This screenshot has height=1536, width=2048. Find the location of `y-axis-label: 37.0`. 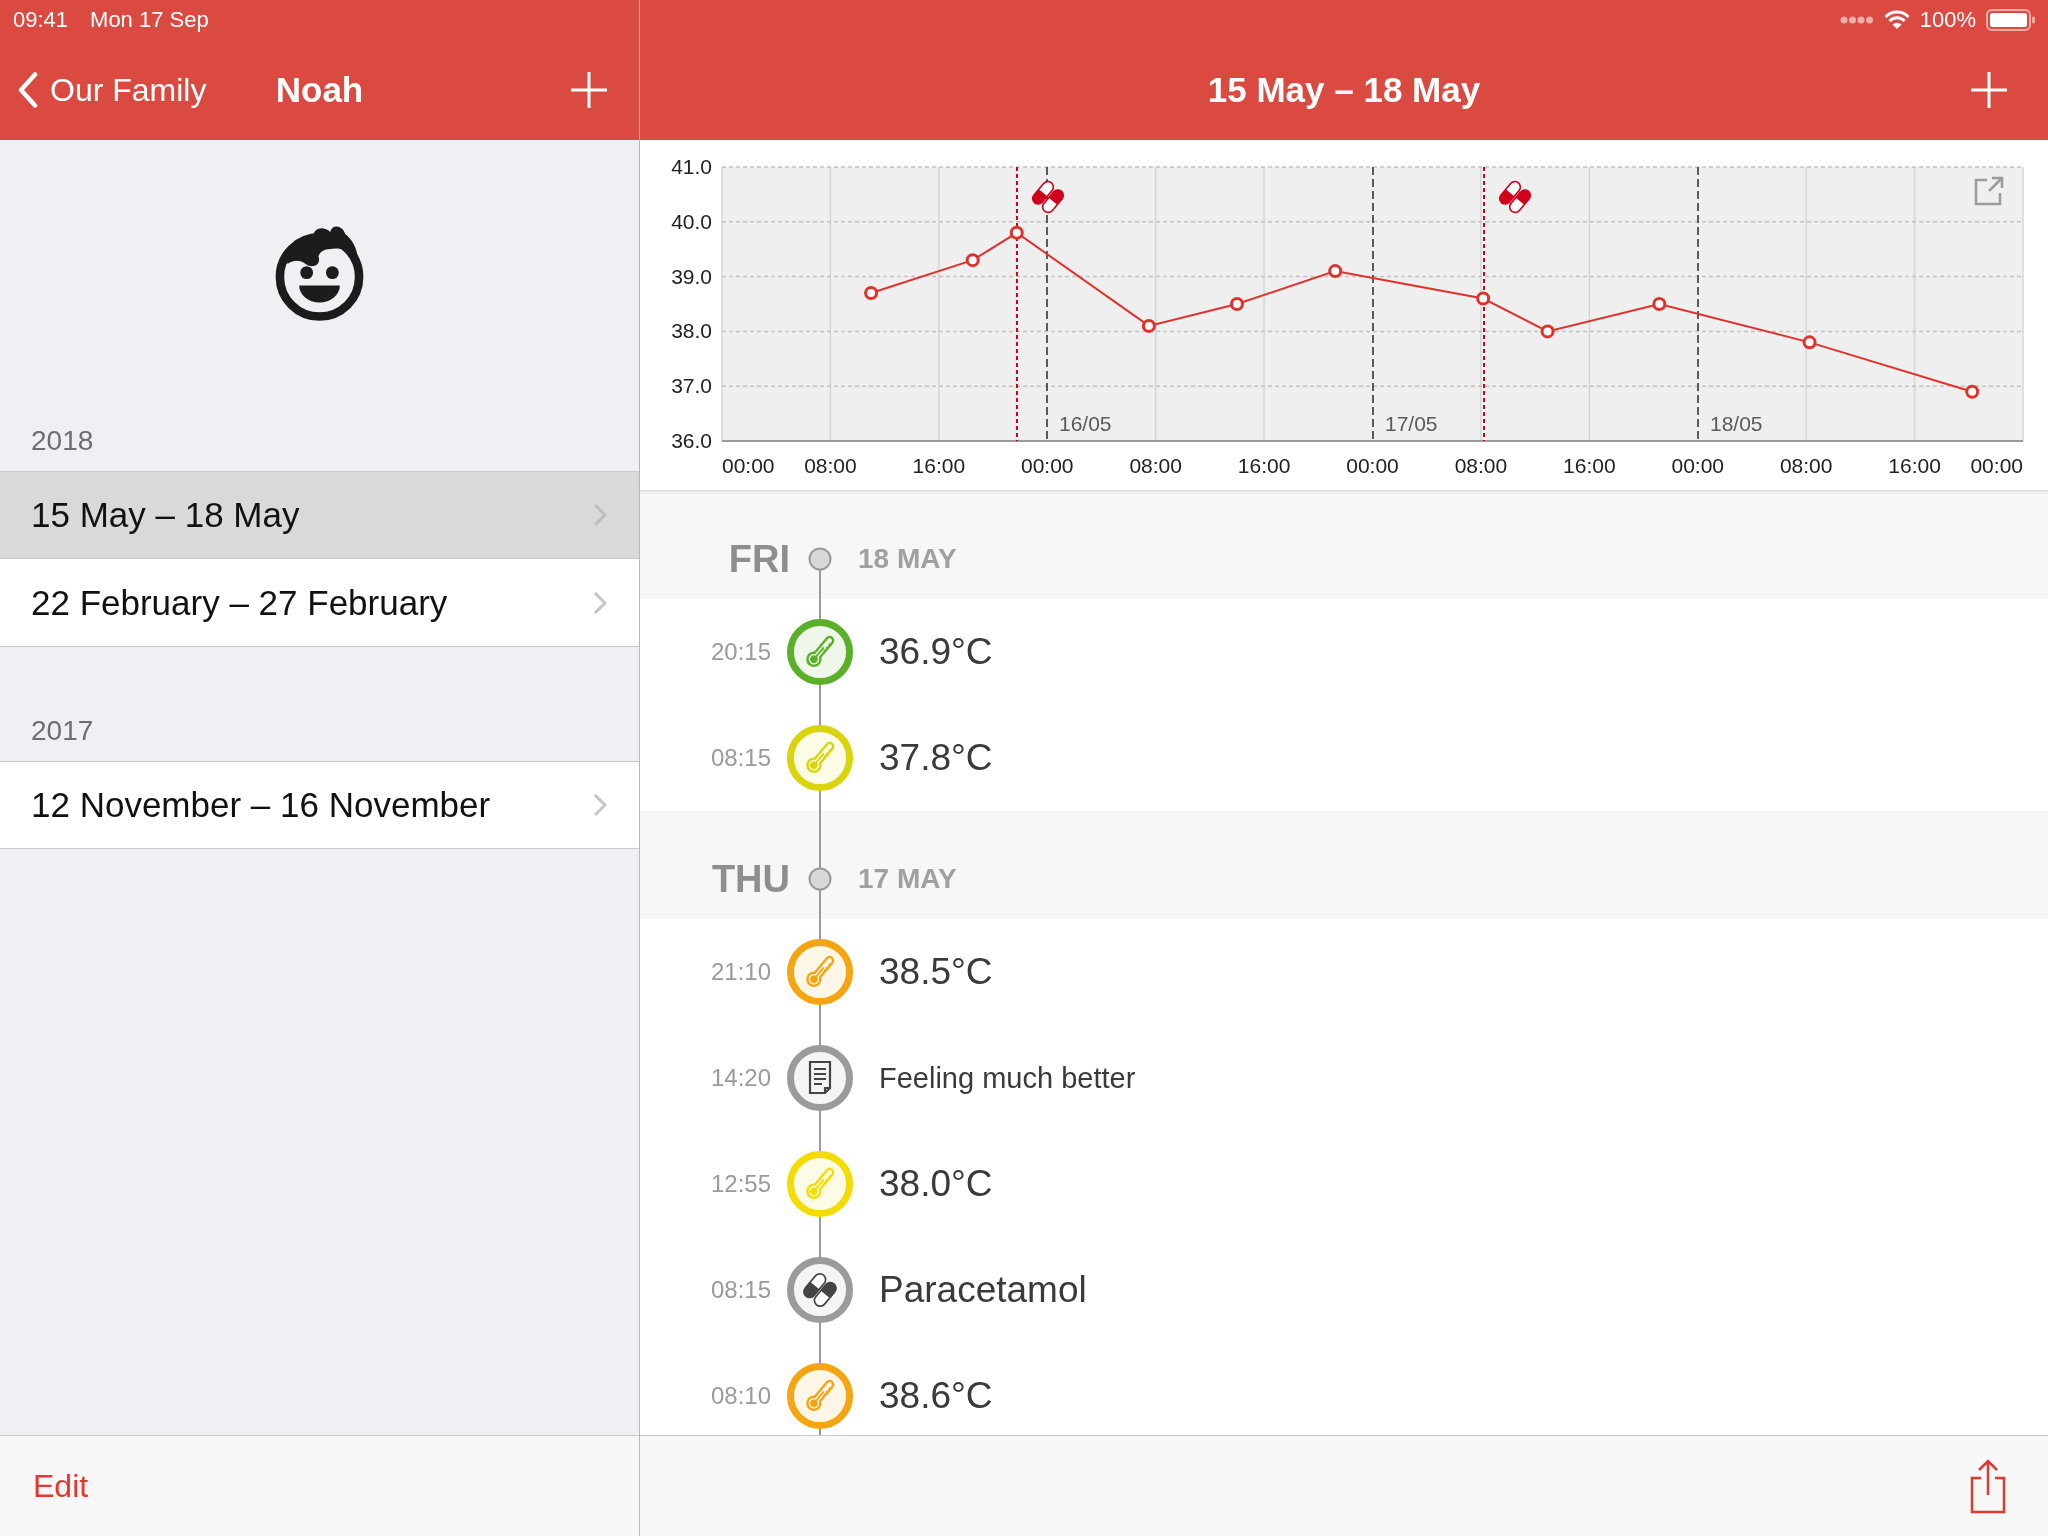

y-axis-label: 37.0 is located at coordinates (691, 386).